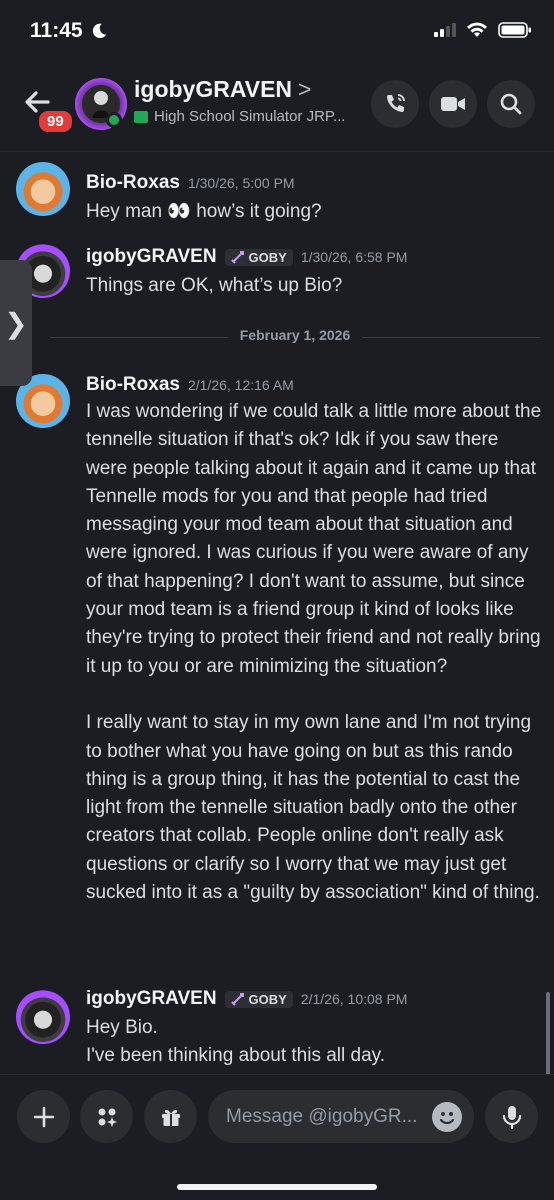 Image resolution: width=554 pixels, height=1200 pixels. I want to click on timestamp: 2/1/26, 10:08 PM, so click(354, 999).